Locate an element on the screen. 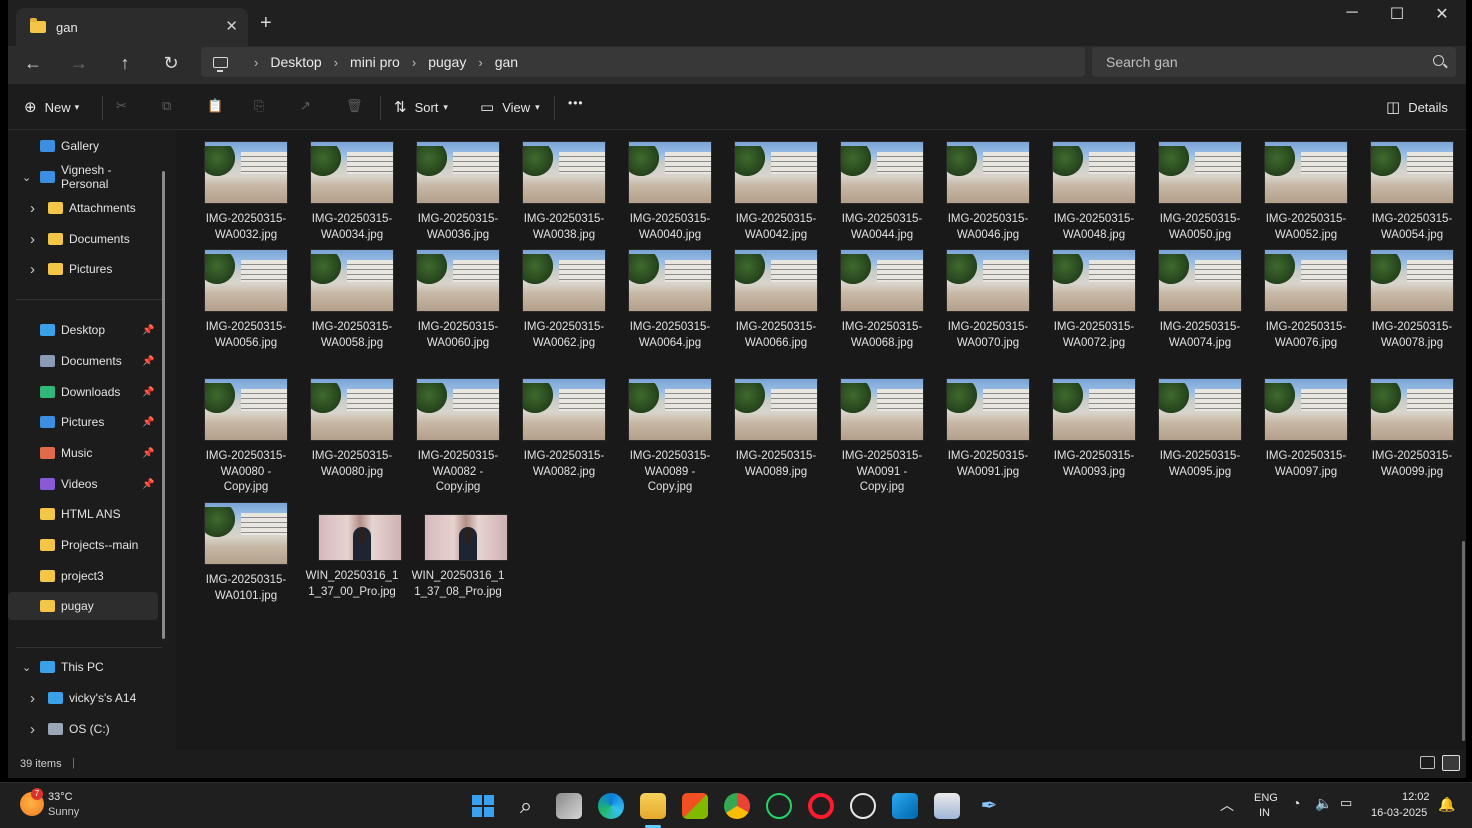 The height and width of the screenshot is (828, 1472). sort-button: ⇅ Sort ▾ is located at coordinates (421, 107).